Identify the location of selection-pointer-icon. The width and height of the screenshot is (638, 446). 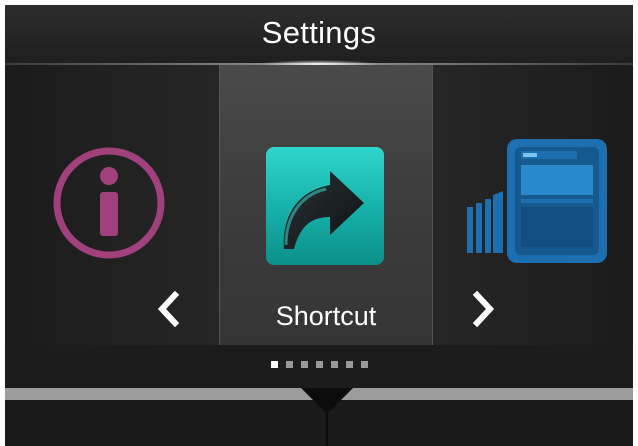
(327, 417).